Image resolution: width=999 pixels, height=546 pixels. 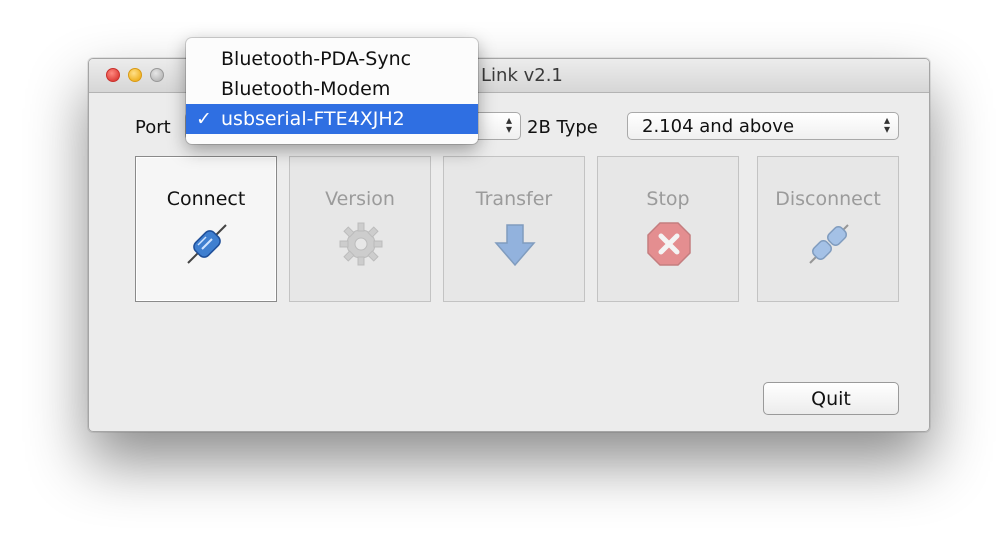 I want to click on menu-item-usbserial: ✓ usbserial-FTE4XJH2, so click(x=332, y=119).